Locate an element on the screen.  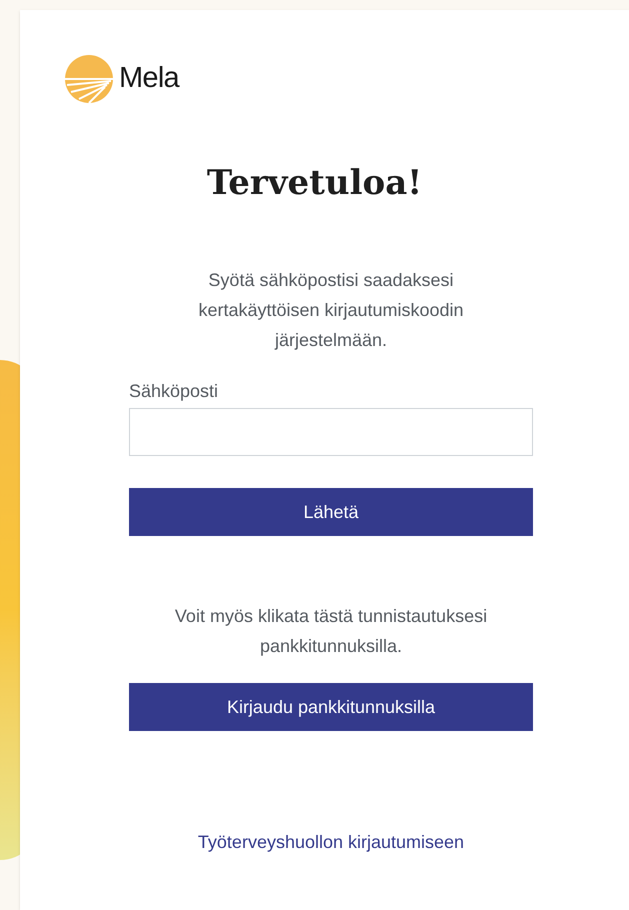
bank-login-button: Kirjaudu pankkitunnuksilla is located at coordinates (331, 707).